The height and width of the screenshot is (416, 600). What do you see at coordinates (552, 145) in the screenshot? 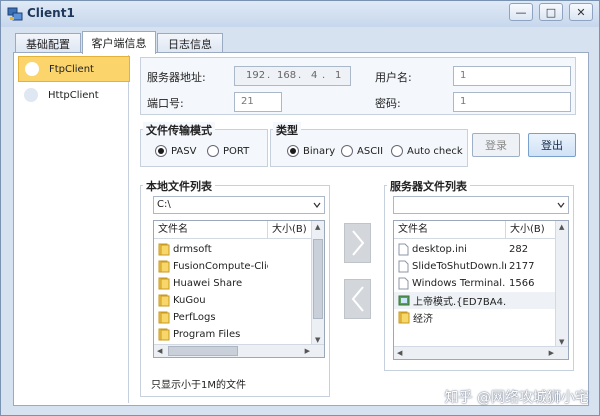
I see `logout-button: 登出` at bounding box center [552, 145].